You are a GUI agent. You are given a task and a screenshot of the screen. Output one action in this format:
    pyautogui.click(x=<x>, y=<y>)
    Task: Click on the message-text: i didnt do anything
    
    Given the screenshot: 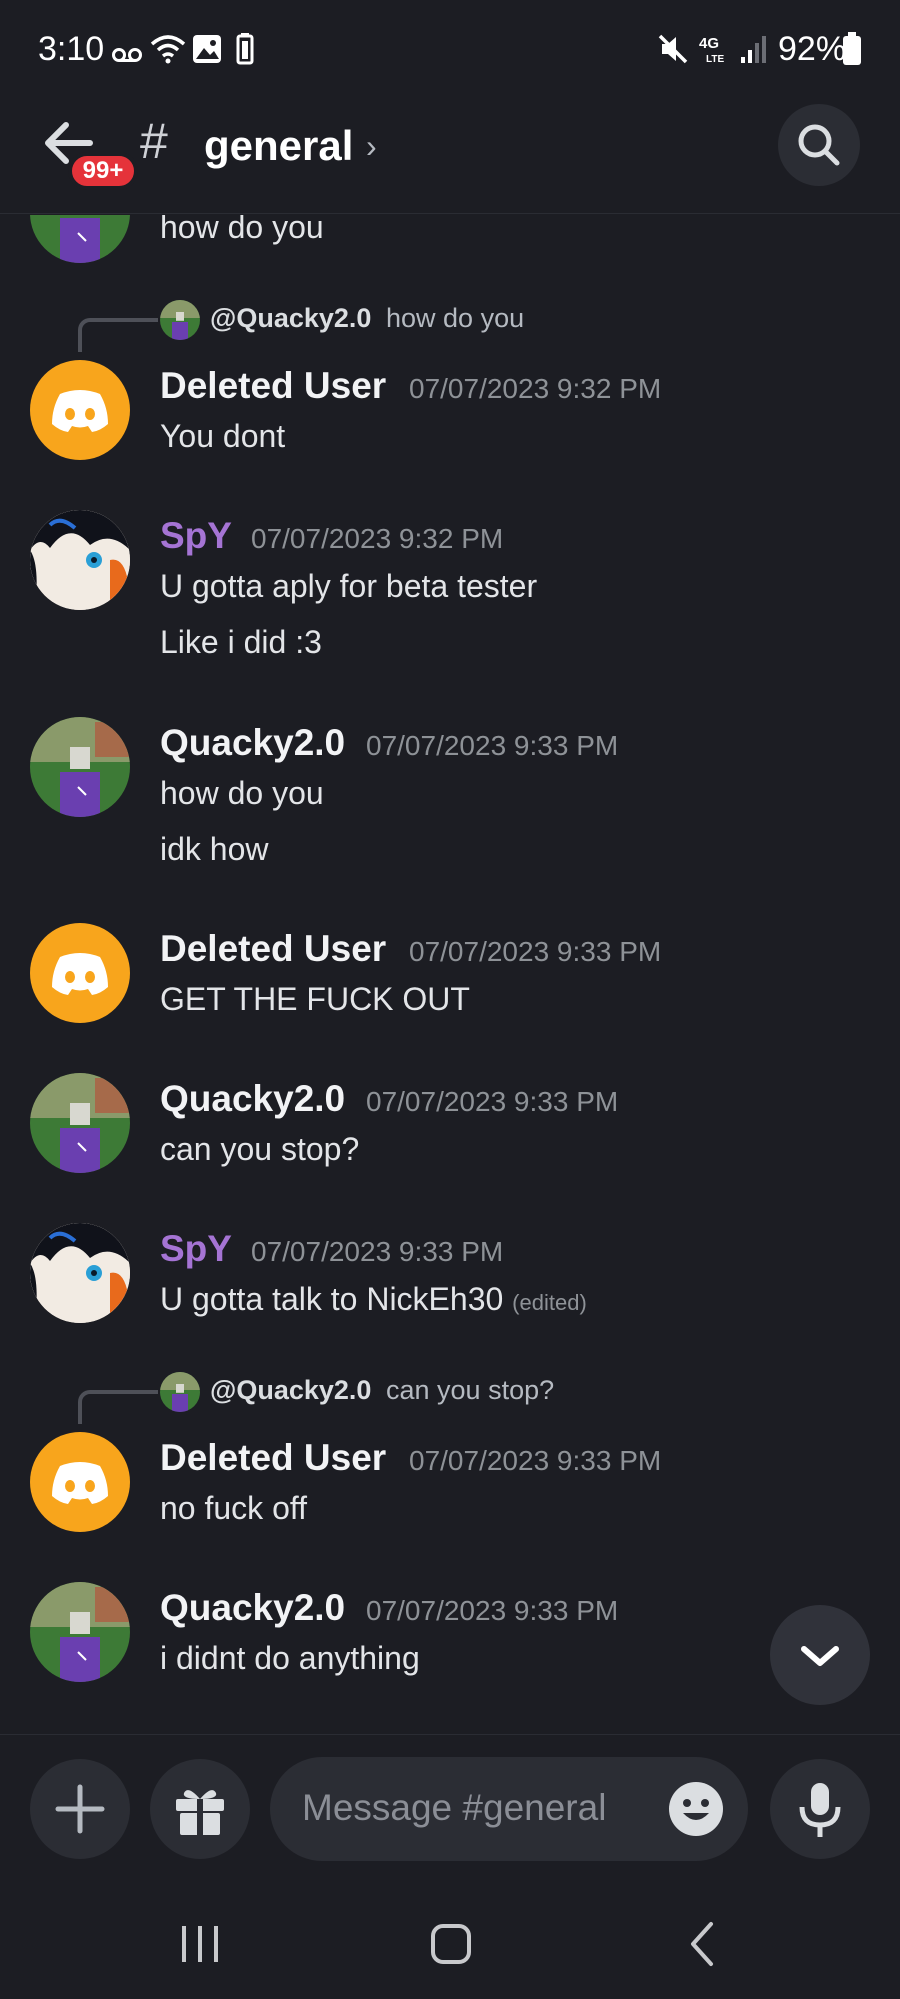 What is the action you would take?
    pyautogui.click(x=290, y=1658)
    